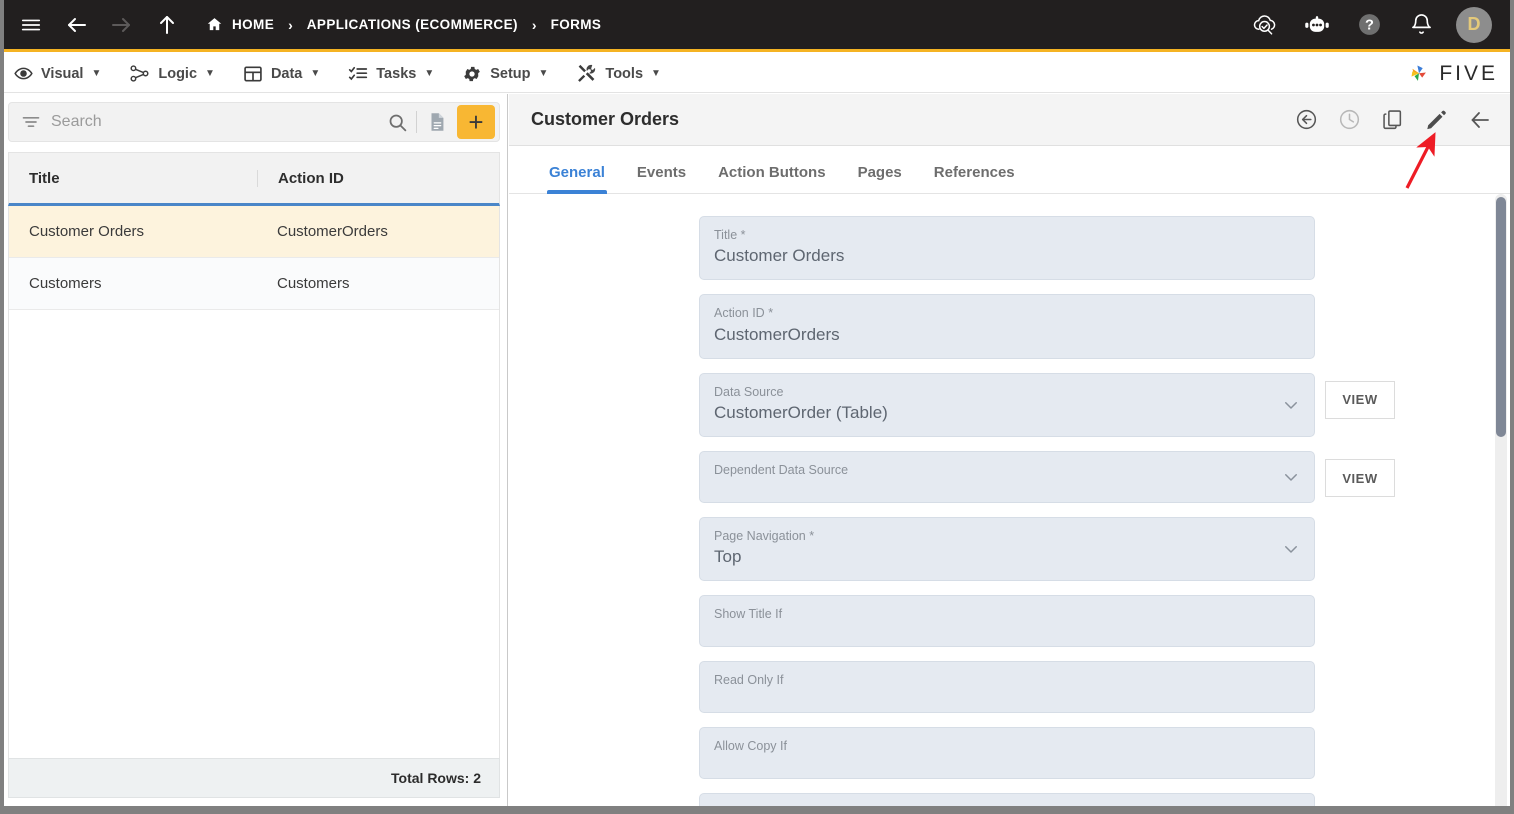 This screenshot has height=814, width=1514. I want to click on cell-action-id: CustomerOrders, so click(332, 231).